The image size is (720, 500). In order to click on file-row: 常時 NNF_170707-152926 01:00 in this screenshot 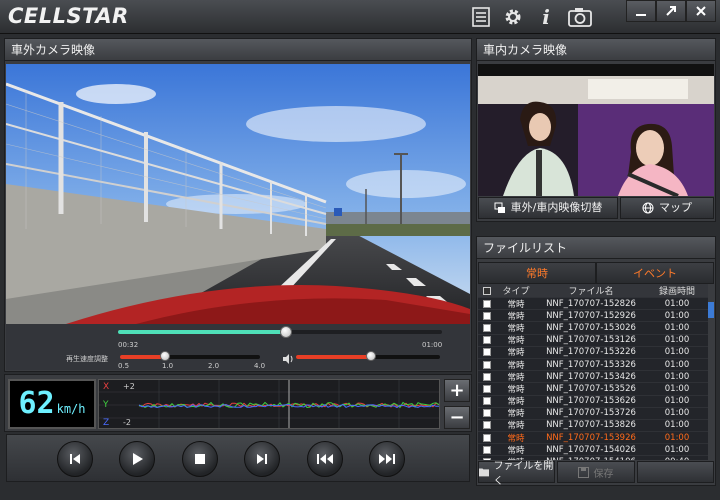, I will do `click(593, 316)`.